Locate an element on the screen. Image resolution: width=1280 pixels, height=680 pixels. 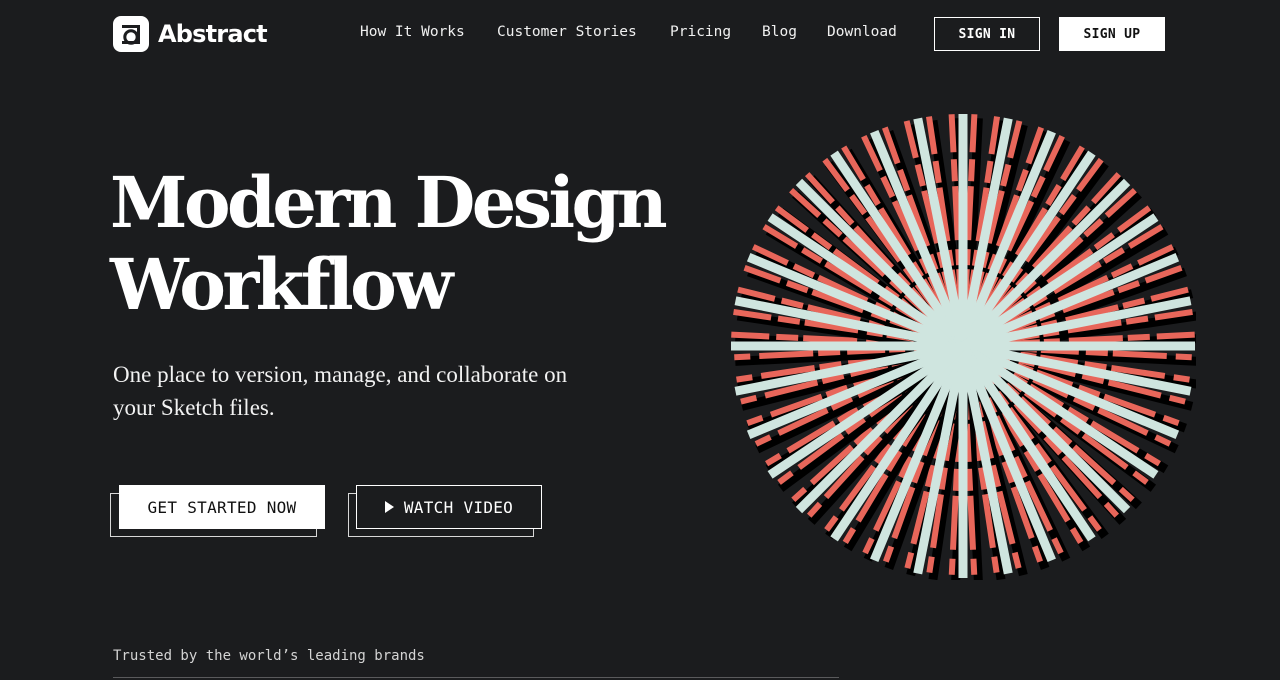
hero-headline-line1: Modern Design is located at coordinates (389, 202).